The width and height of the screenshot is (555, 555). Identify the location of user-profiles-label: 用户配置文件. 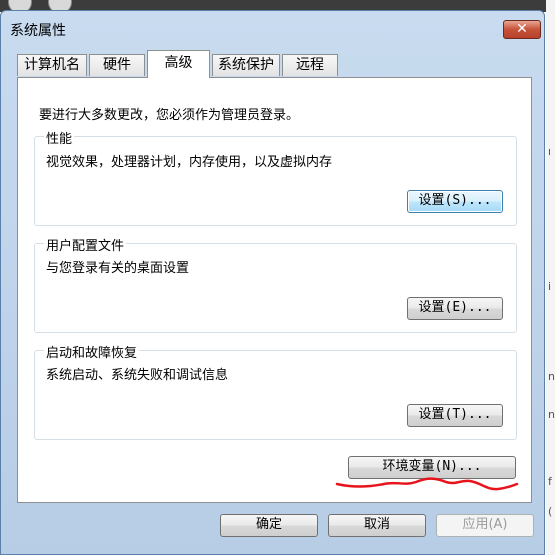
(85, 244).